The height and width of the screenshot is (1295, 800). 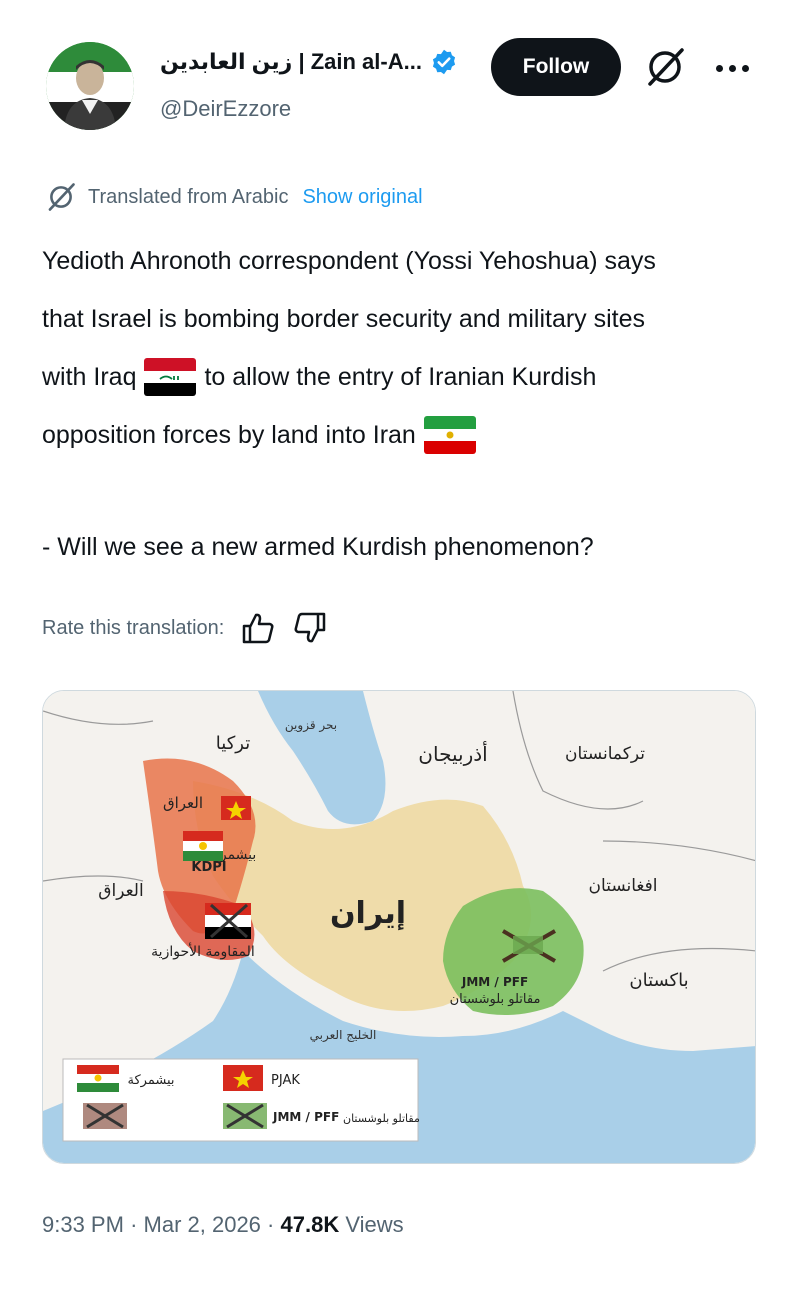 What do you see at coordinates (374, 1224) in the screenshot?
I see `views-label: Views` at bounding box center [374, 1224].